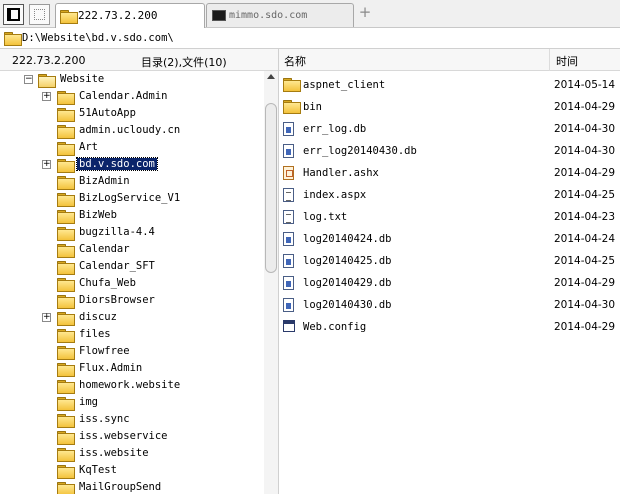  I want to click on file-date: 2014-04-23, so click(585, 217).